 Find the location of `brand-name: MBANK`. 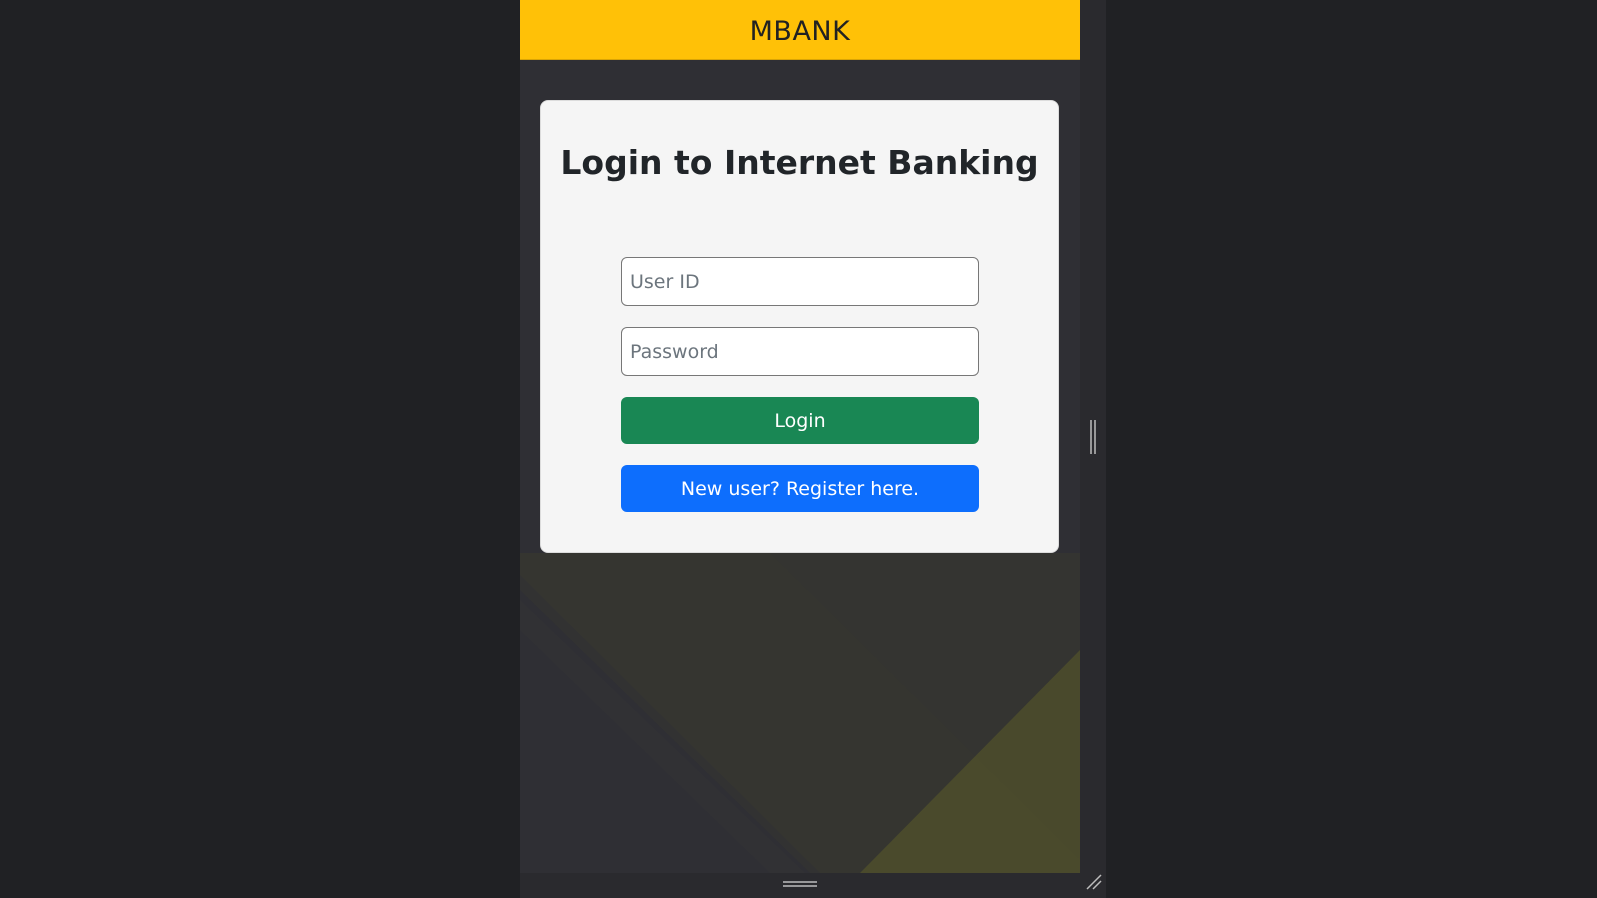

brand-name: MBANK is located at coordinates (800, 29).